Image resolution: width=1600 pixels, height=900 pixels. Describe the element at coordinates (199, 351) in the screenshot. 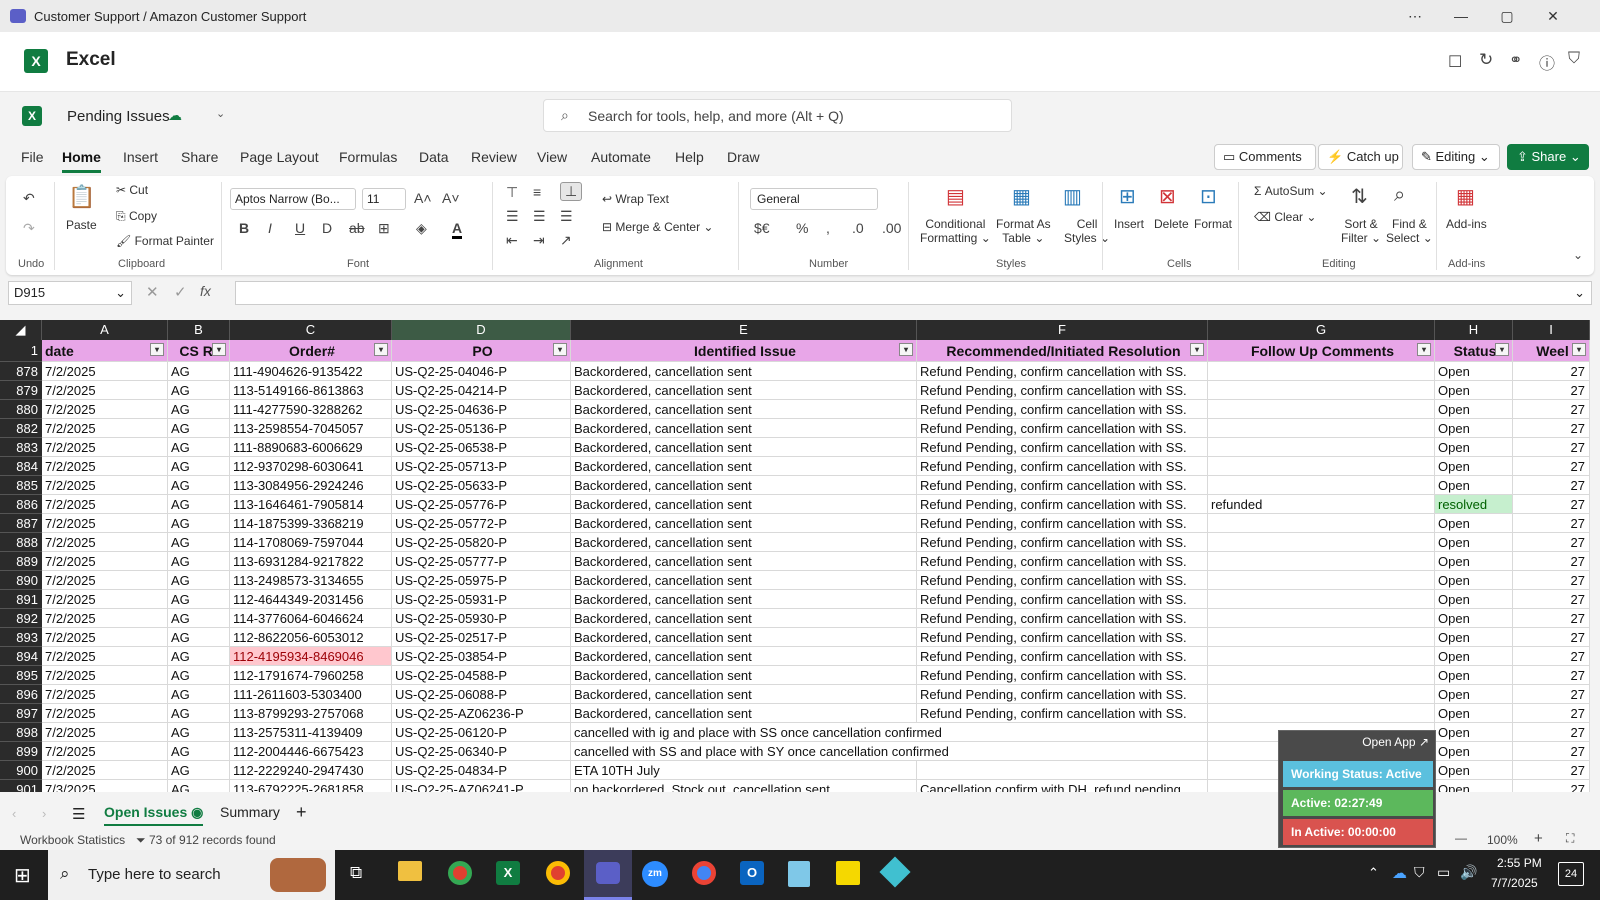

I see `table-header-cell: CS Re ▾` at that location.